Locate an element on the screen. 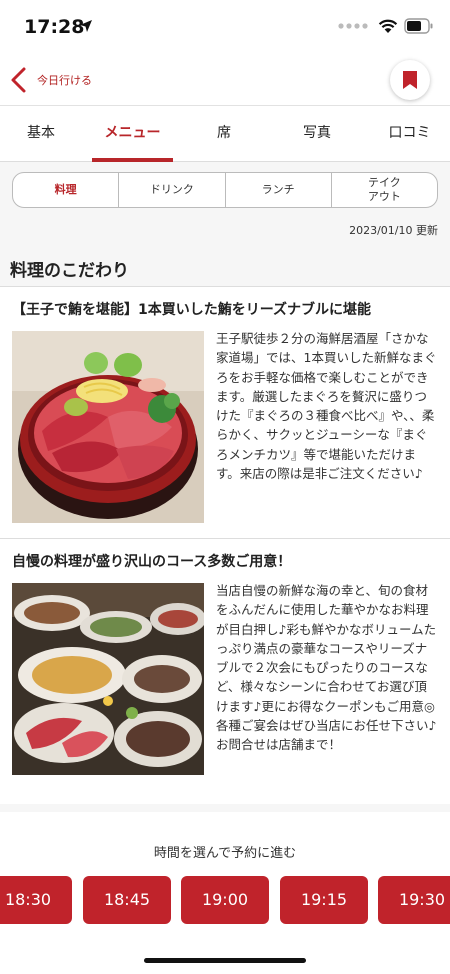  course-dishes-photo is located at coordinates (108, 679).